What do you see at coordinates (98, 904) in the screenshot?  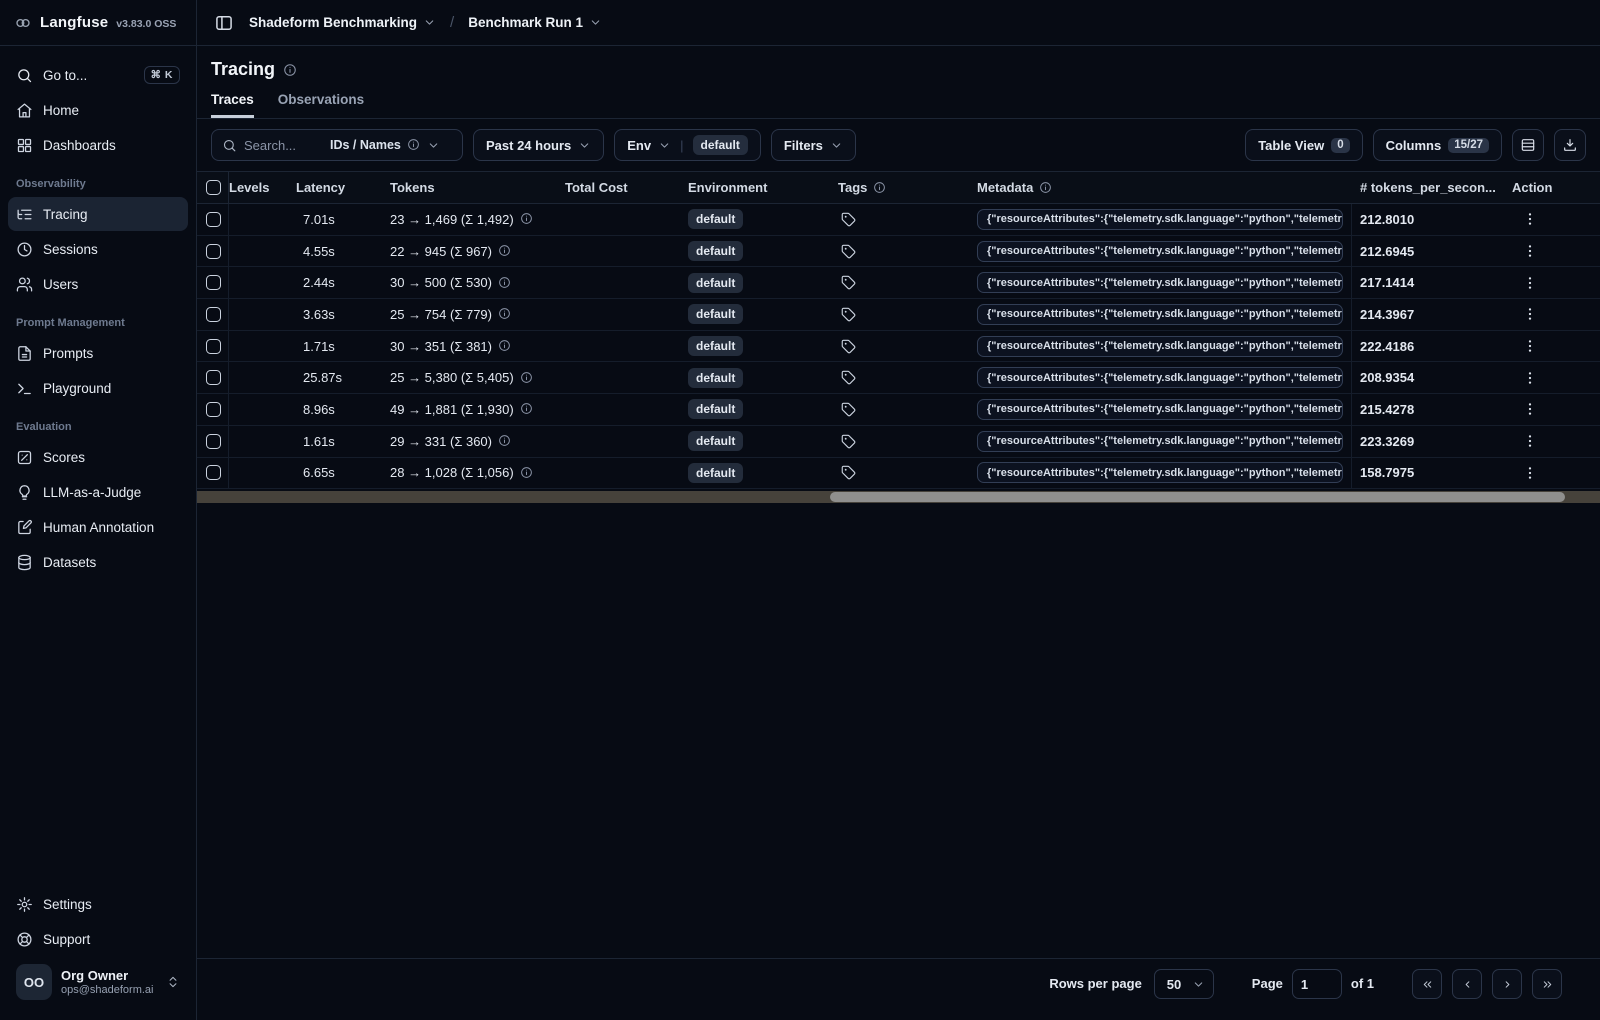 I see `sidebar-item-settings: Settings` at bounding box center [98, 904].